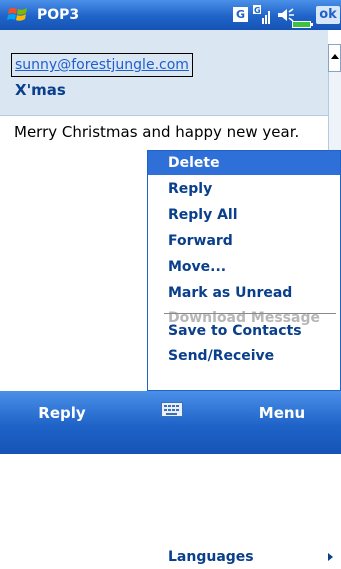 The width and height of the screenshot is (341, 569). Describe the element at coordinates (157, 132) in the screenshot. I see `message-body: Merry Christmas and happy new year.` at that location.